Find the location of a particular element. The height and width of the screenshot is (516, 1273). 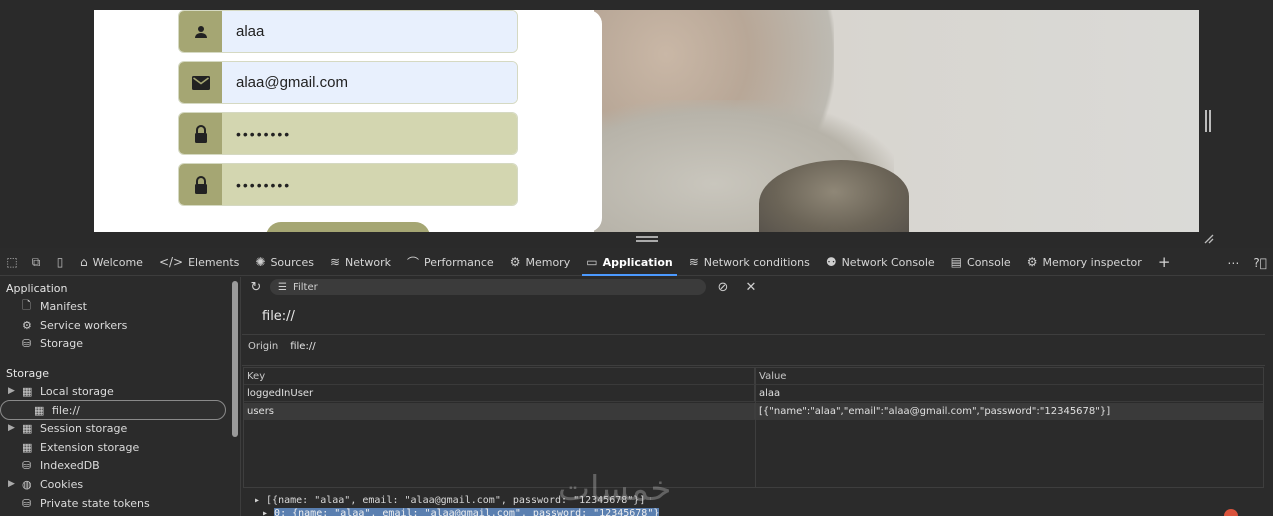

tab-label: Memory is located at coordinates (548, 262).